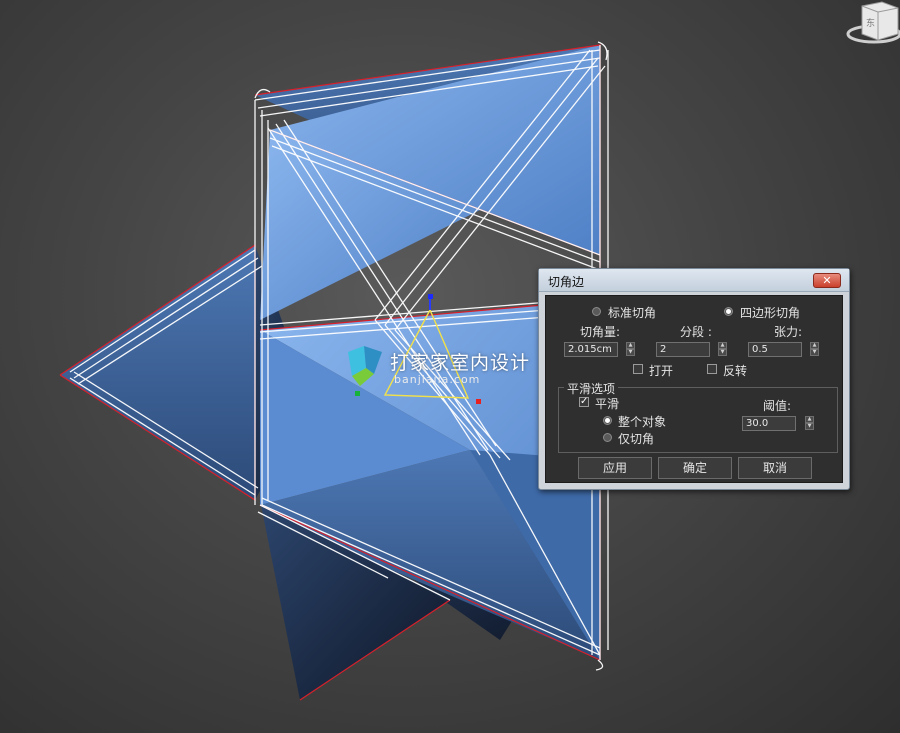  What do you see at coordinates (157, 372) in the screenshot?
I see `face-left` at bounding box center [157, 372].